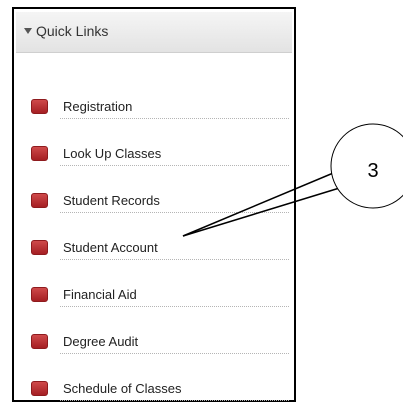  I want to click on callout-number: 3, so click(373, 171).